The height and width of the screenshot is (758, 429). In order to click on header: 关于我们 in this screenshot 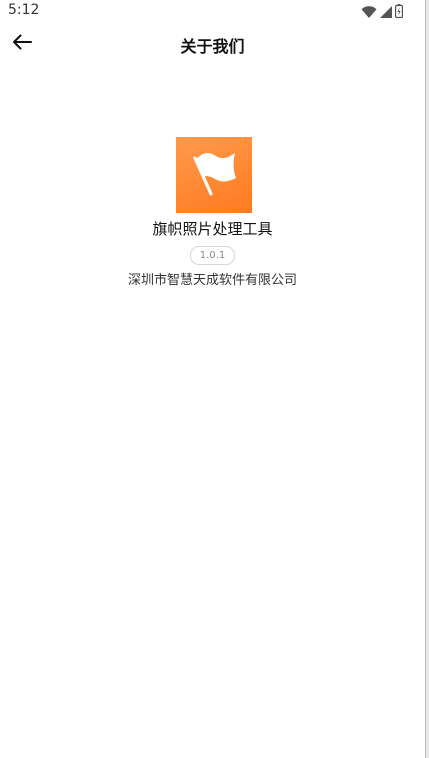, I will do `click(212, 44)`.